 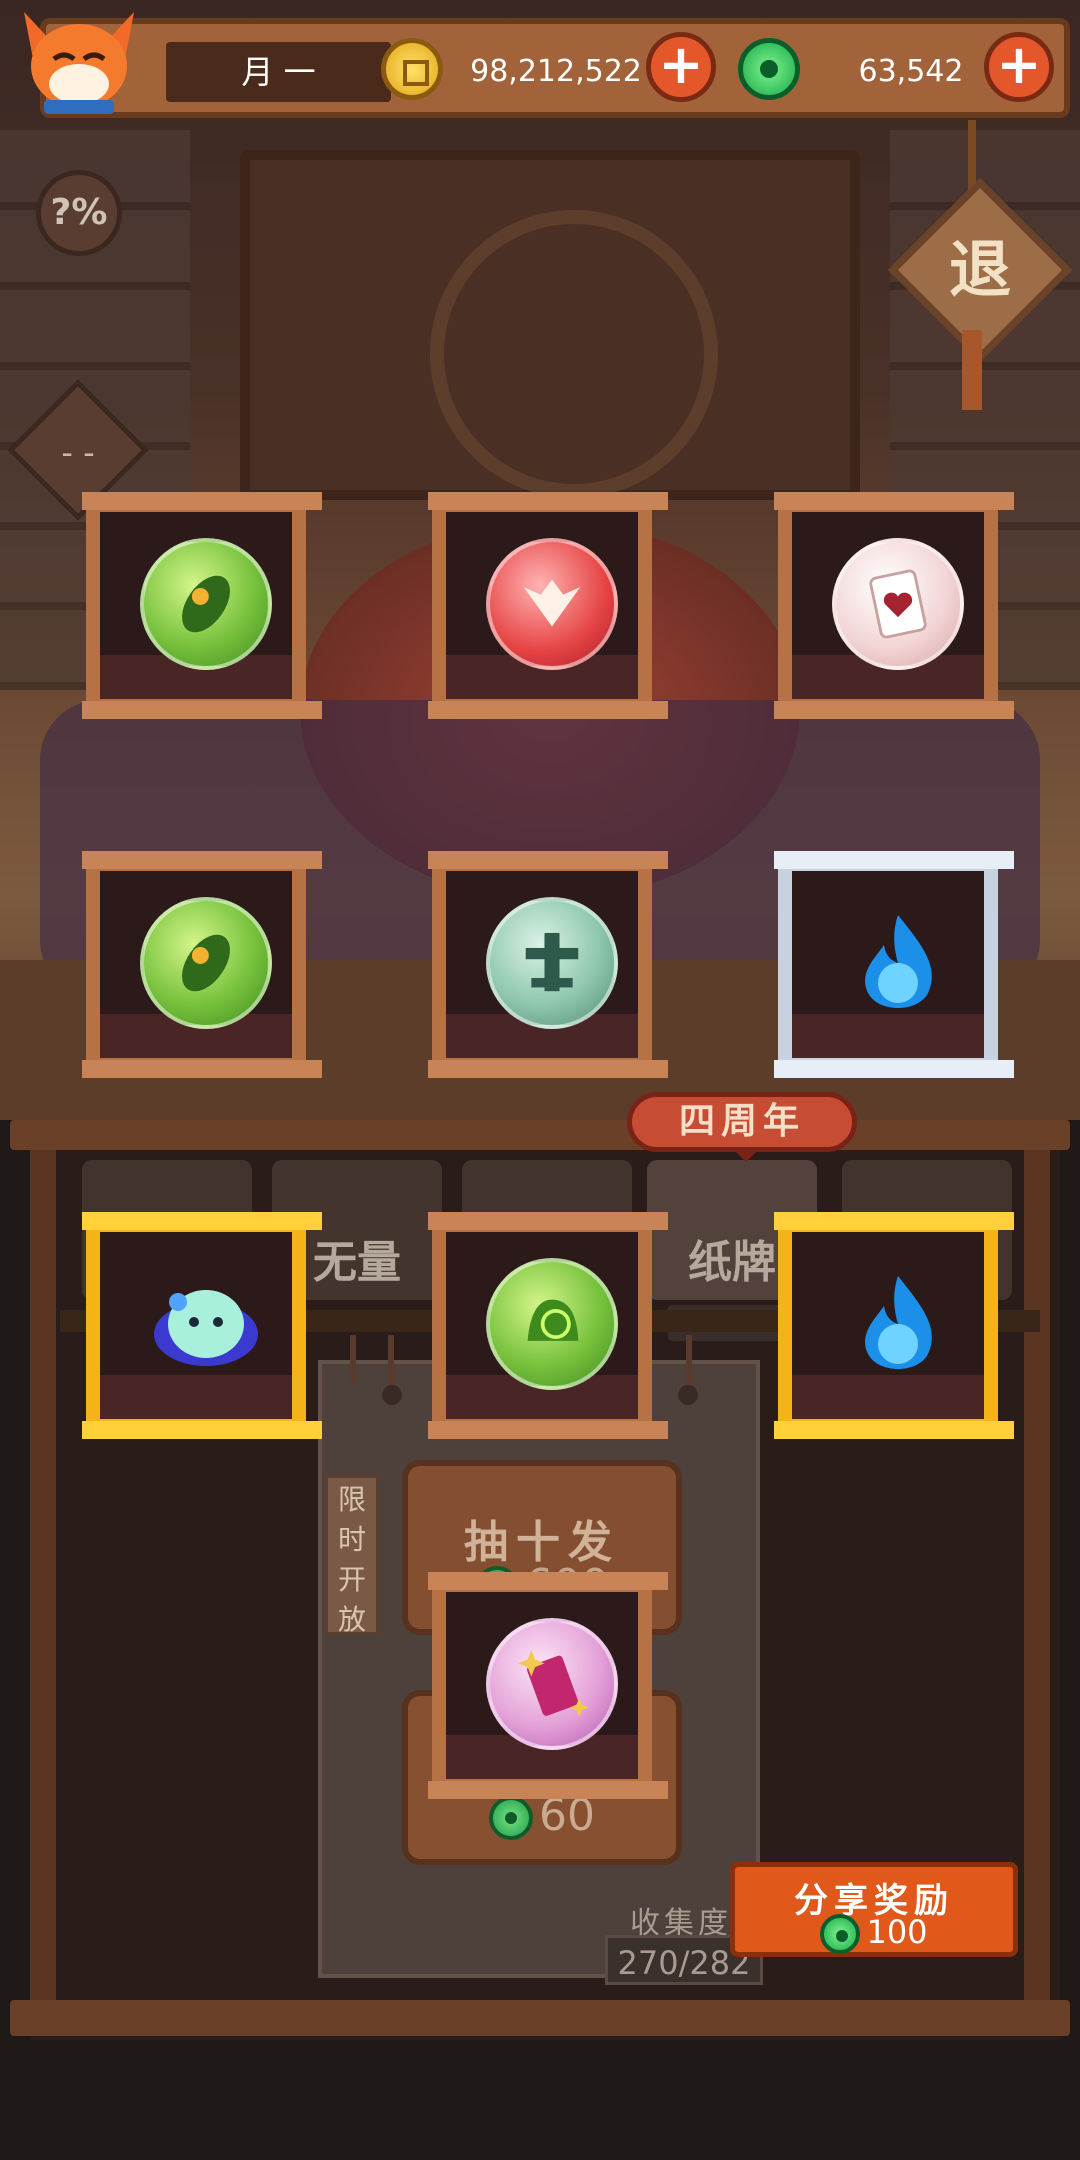 What do you see at coordinates (278, 72) in the screenshot?
I see `date-label: 月 一` at bounding box center [278, 72].